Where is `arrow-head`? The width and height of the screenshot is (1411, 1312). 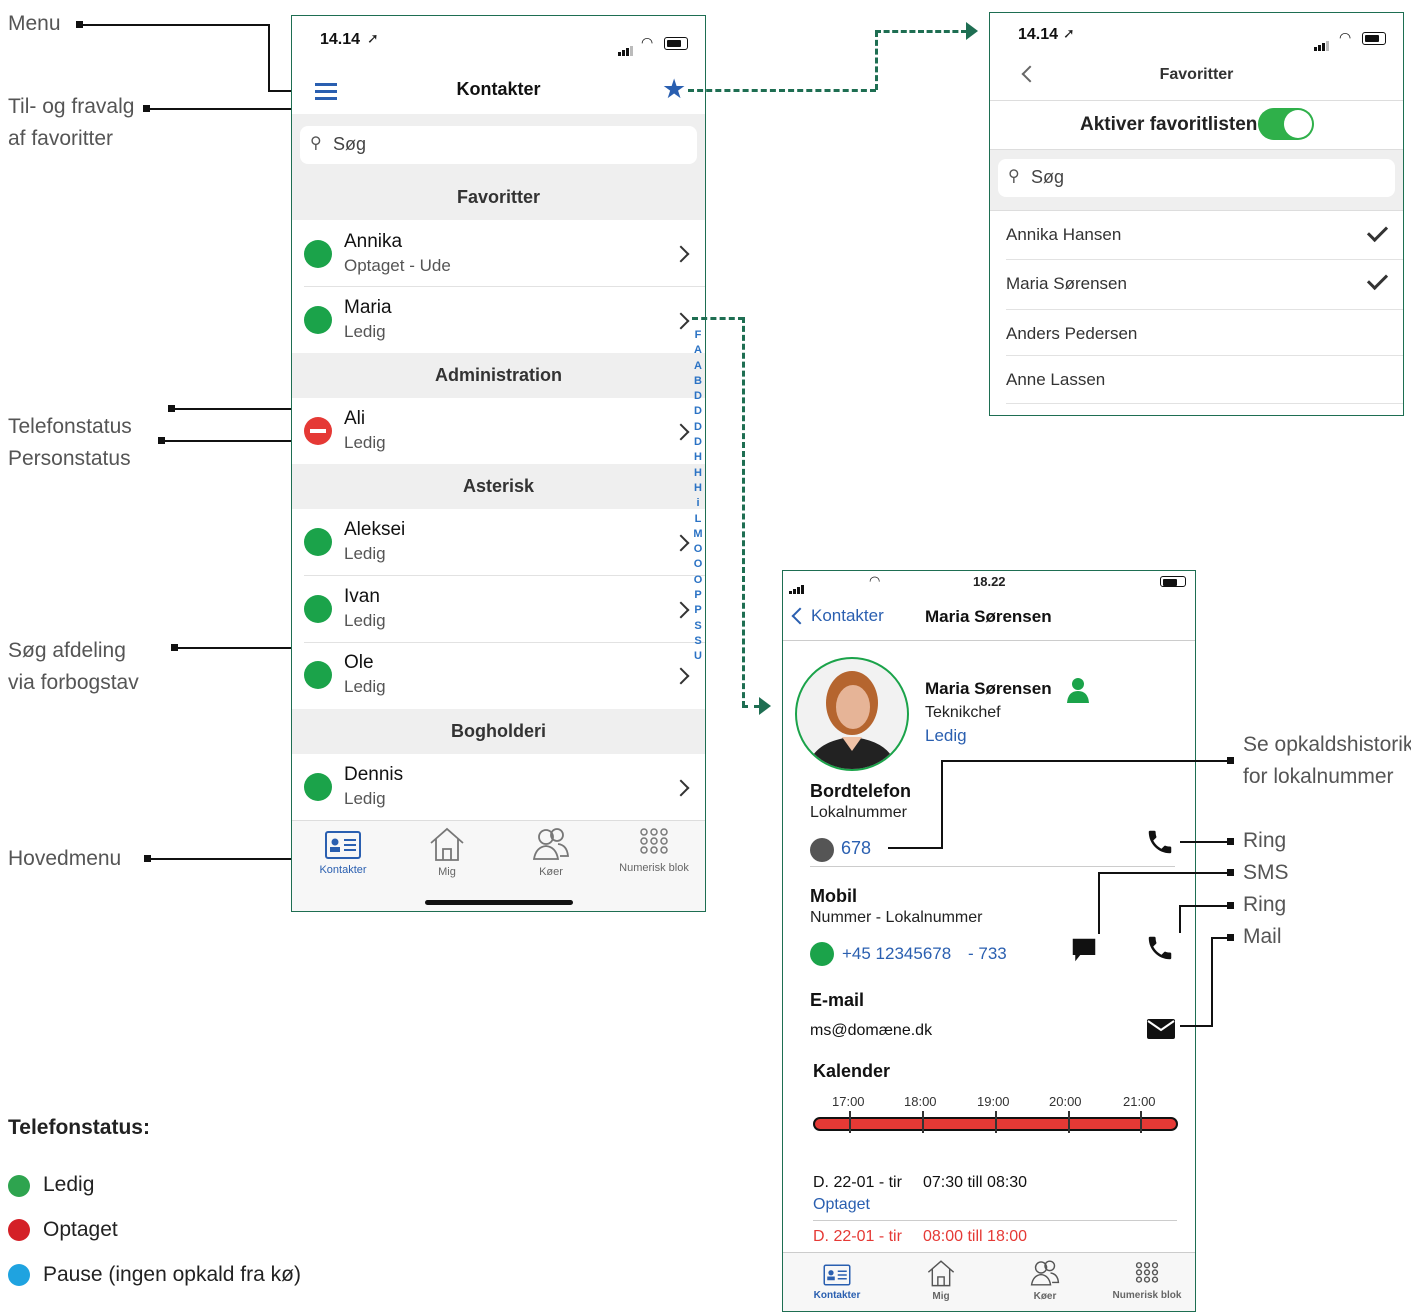
arrow-head is located at coordinates (765, 706).